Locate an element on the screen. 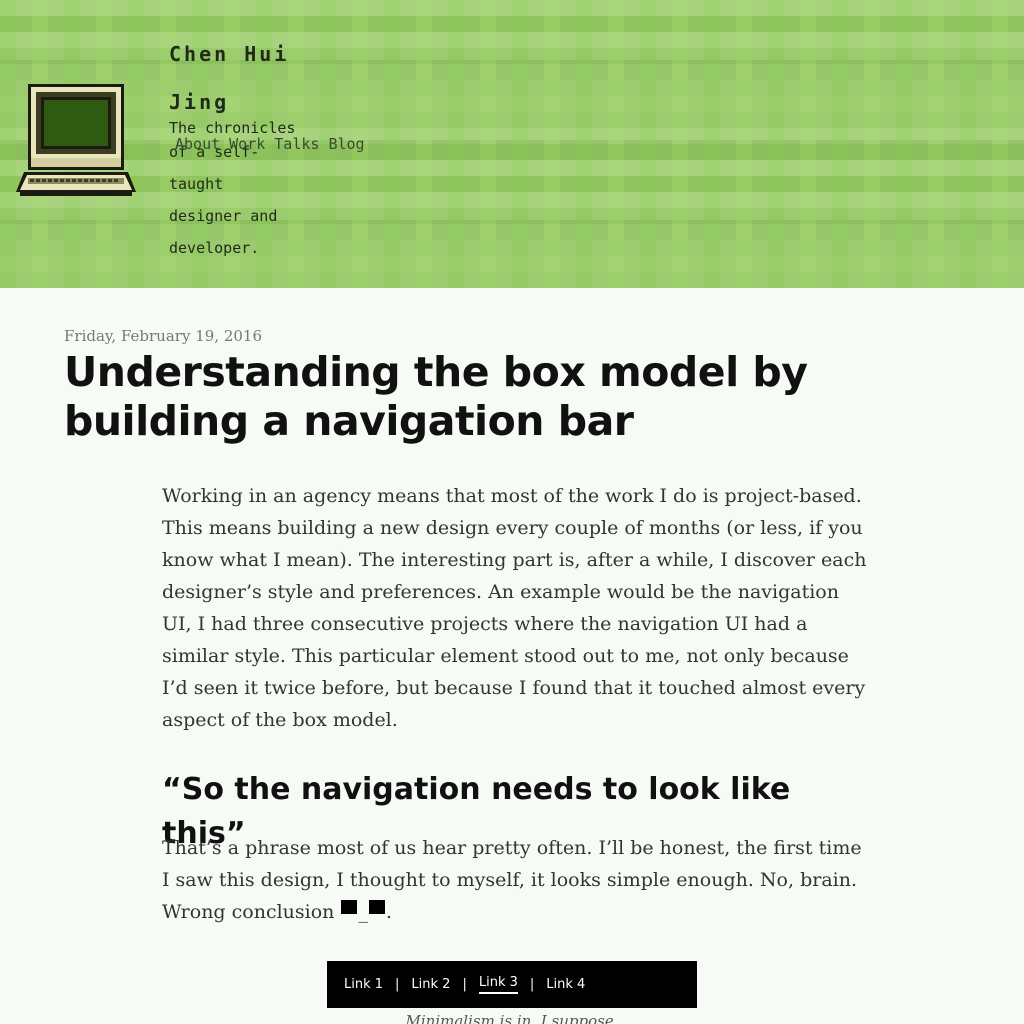 Image resolution: width=1024 pixels, height=1024 pixels. nav-item-talks: Talks is located at coordinates (296, 144).